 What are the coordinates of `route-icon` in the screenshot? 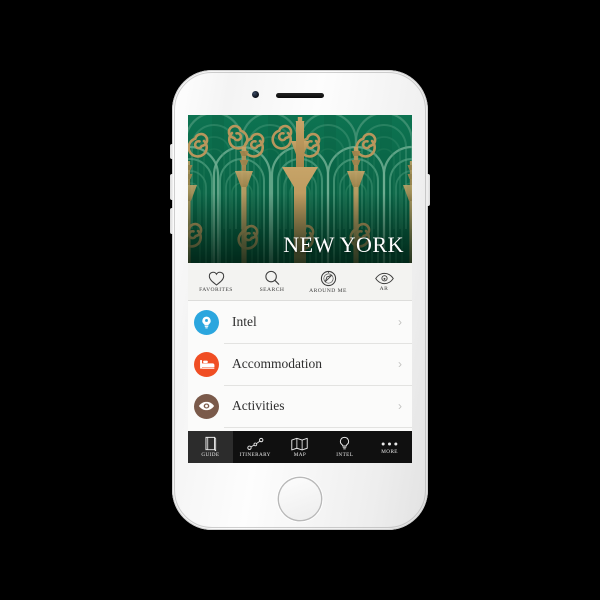 It's located at (255, 444).